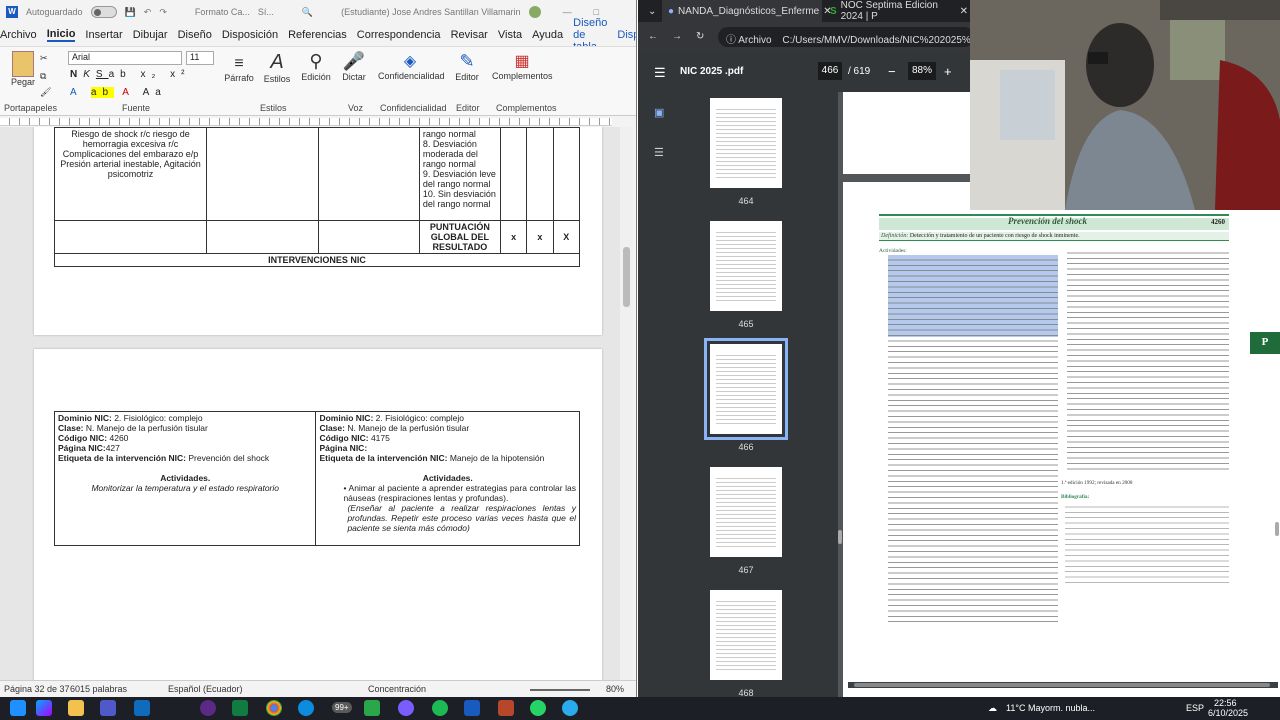  What do you see at coordinates (510, 35) in the screenshot?
I see `ribbon-tab: Vista` at bounding box center [510, 35].